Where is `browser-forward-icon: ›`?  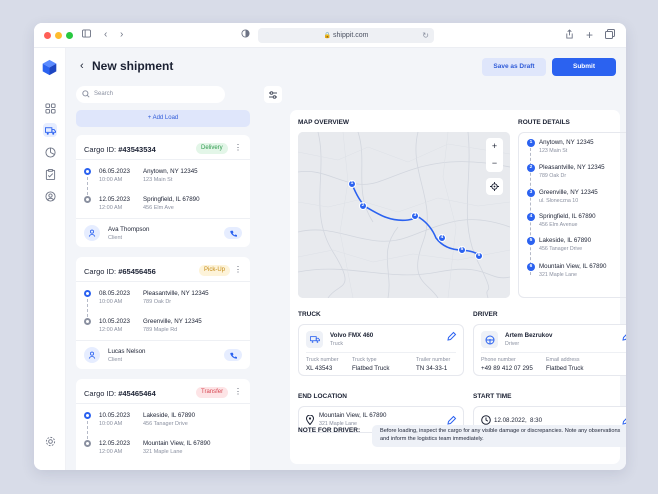
browser-forward-icon: › is located at coordinates (121, 35).